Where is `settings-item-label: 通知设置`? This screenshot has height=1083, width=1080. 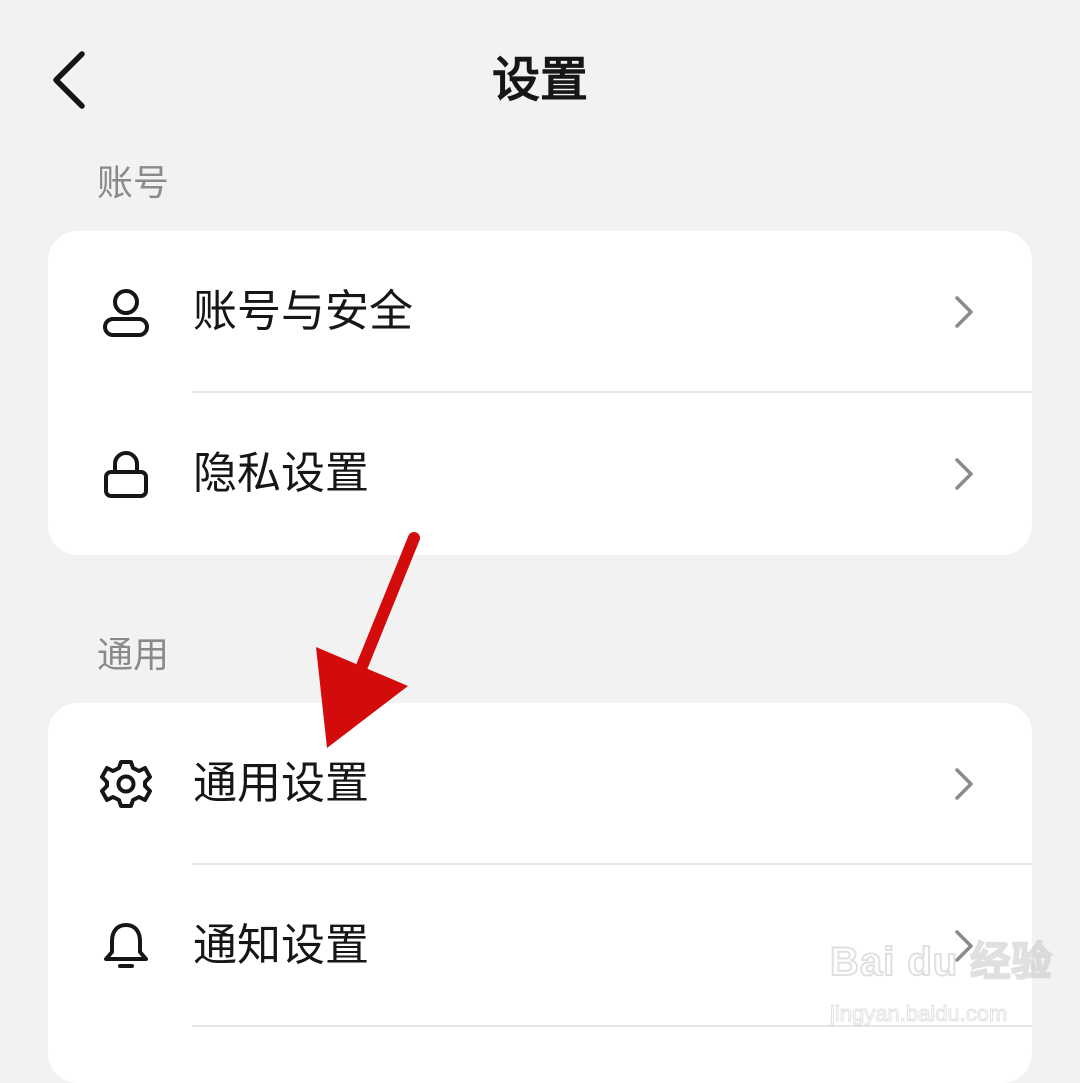 settings-item-label: 通知设置 is located at coordinates (281, 945).